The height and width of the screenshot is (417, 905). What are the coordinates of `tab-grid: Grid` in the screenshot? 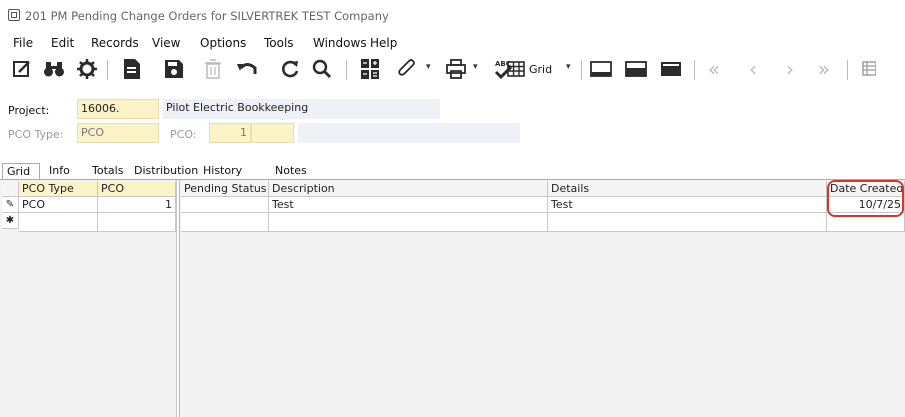 It's located at (21, 171).